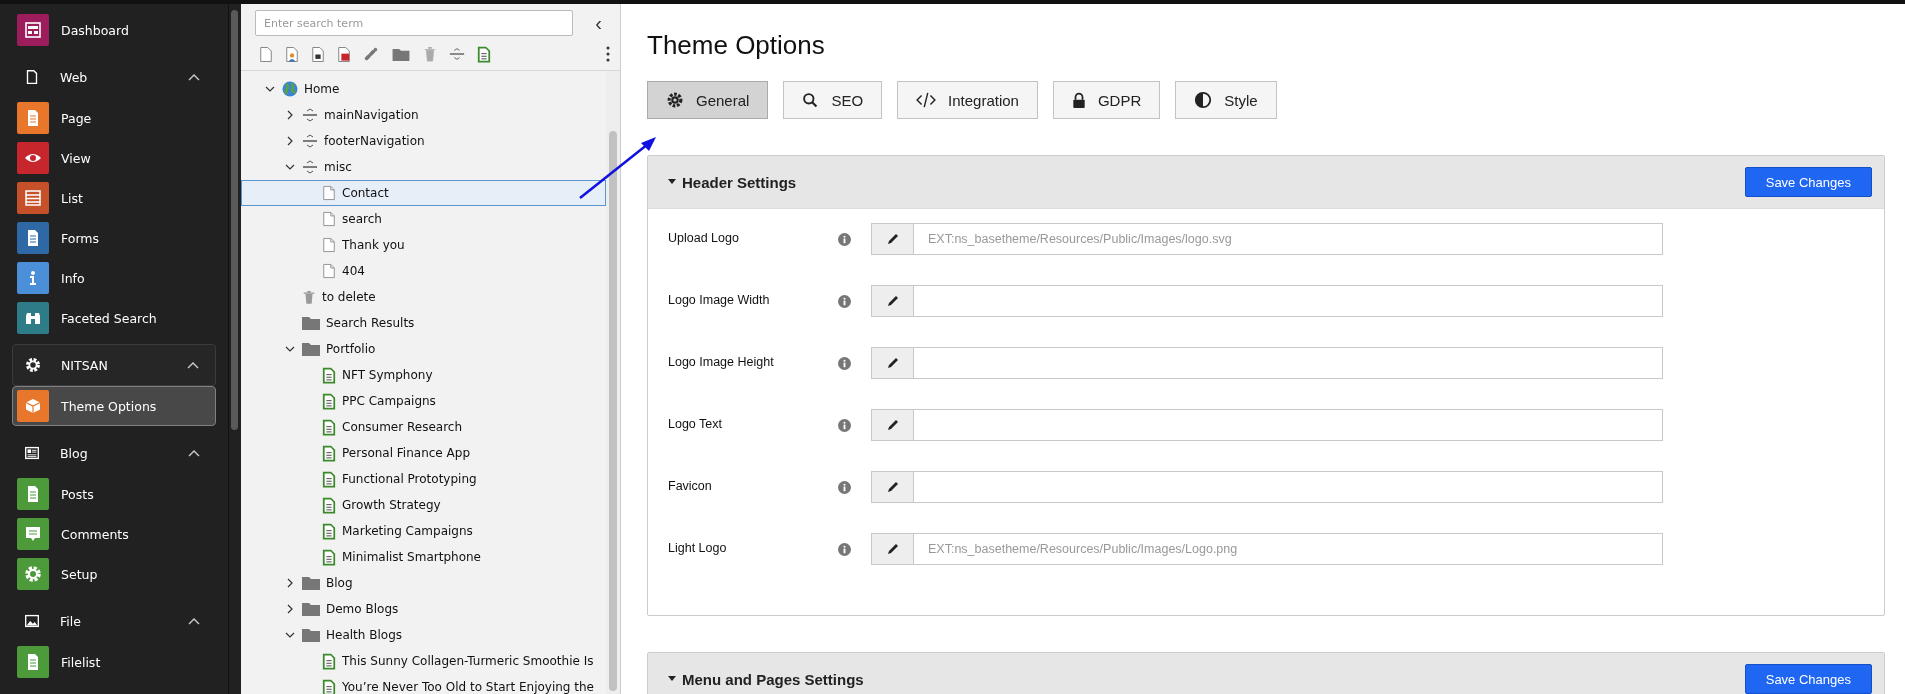 Image resolution: width=1905 pixels, height=694 pixels. Describe the element at coordinates (423, 609) in the screenshot. I see `tree-node: Demo Blogs` at that location.